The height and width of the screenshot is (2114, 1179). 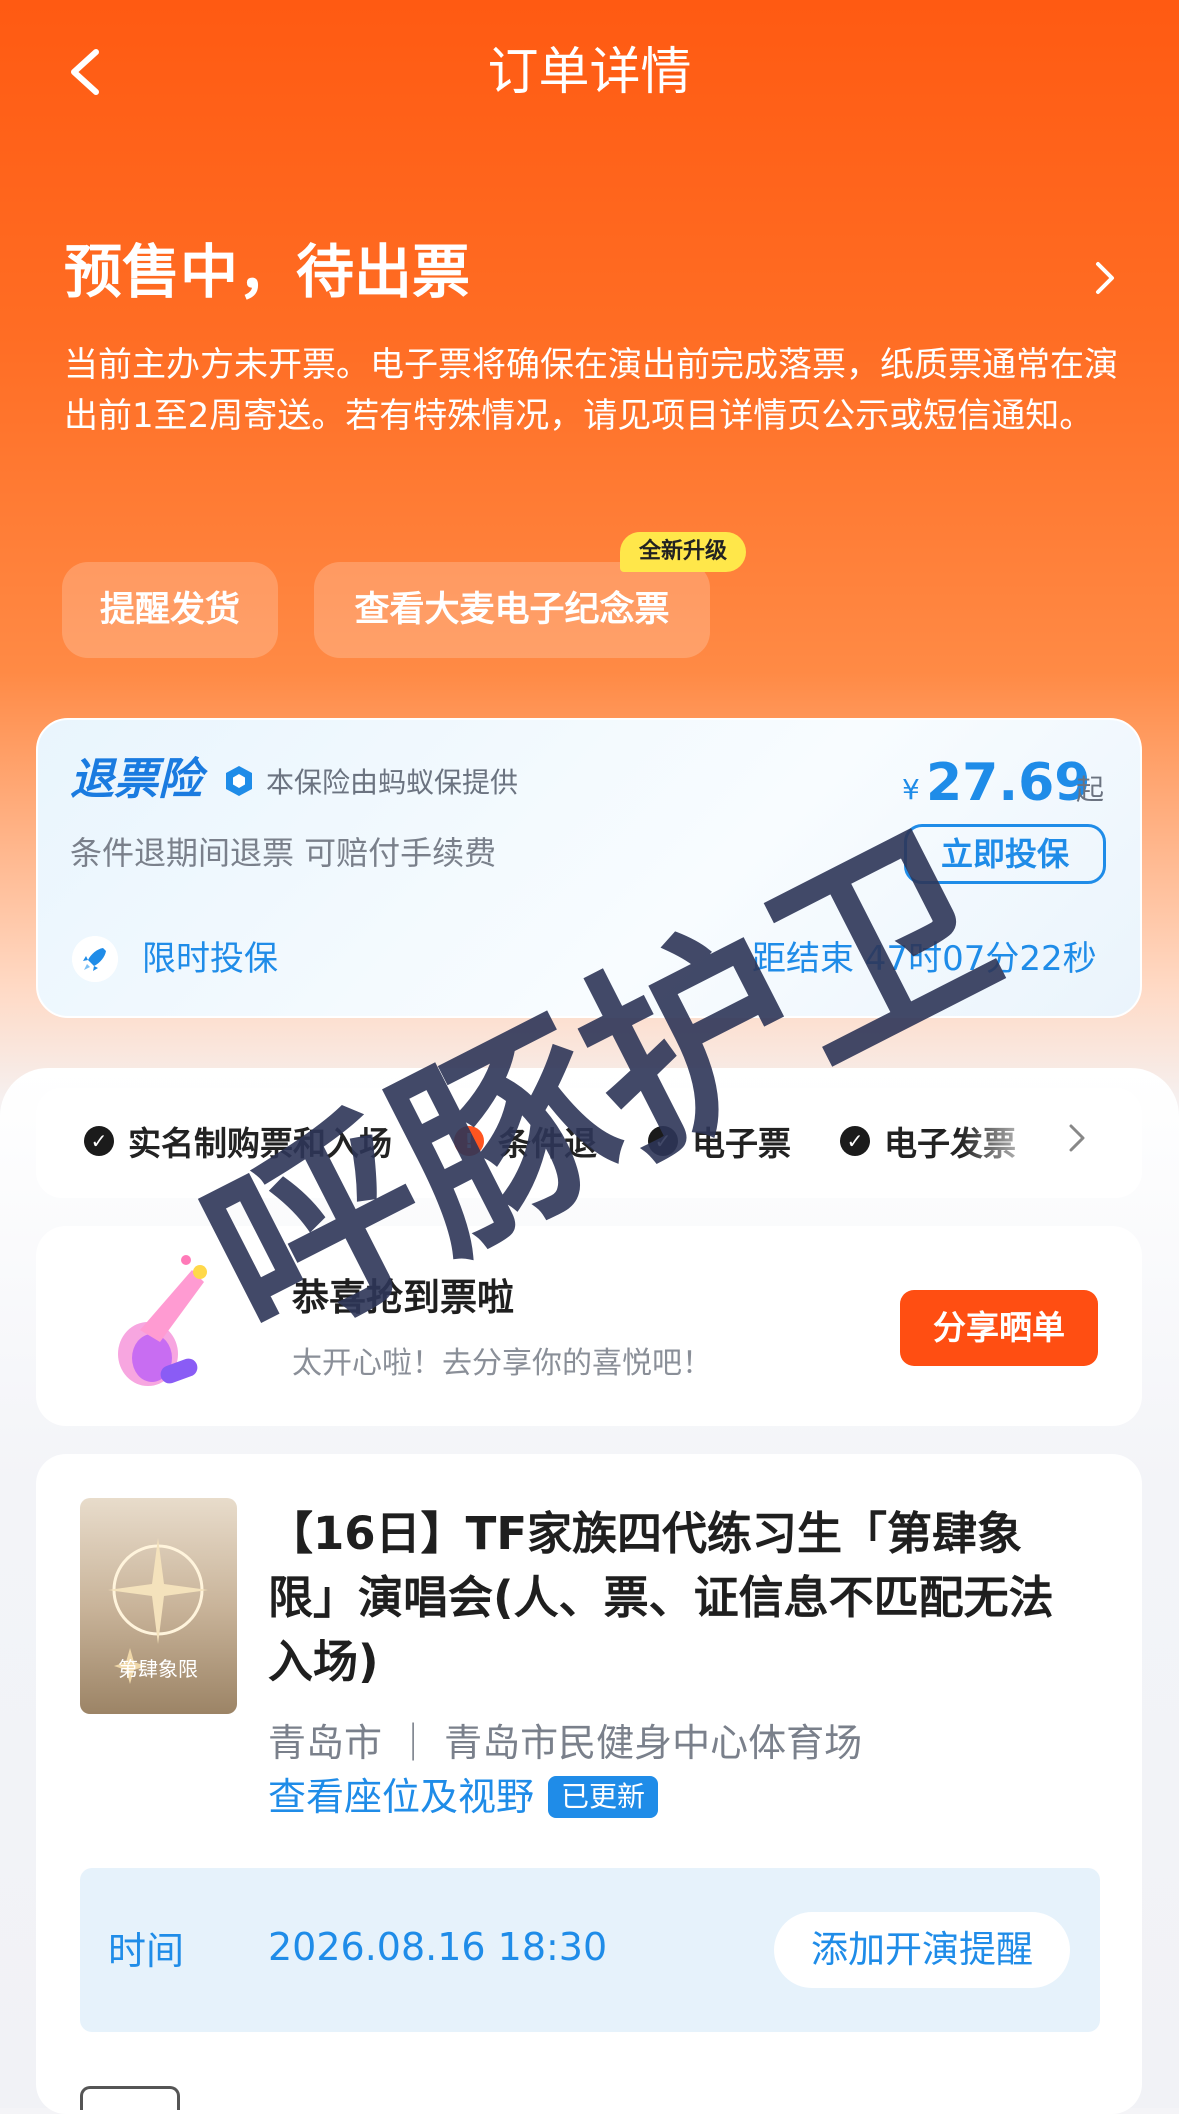 What do you see at coordinates (136, 779) in the screenshot?
I see `insurance-title: 退票险` at bounding box center [136, 779].